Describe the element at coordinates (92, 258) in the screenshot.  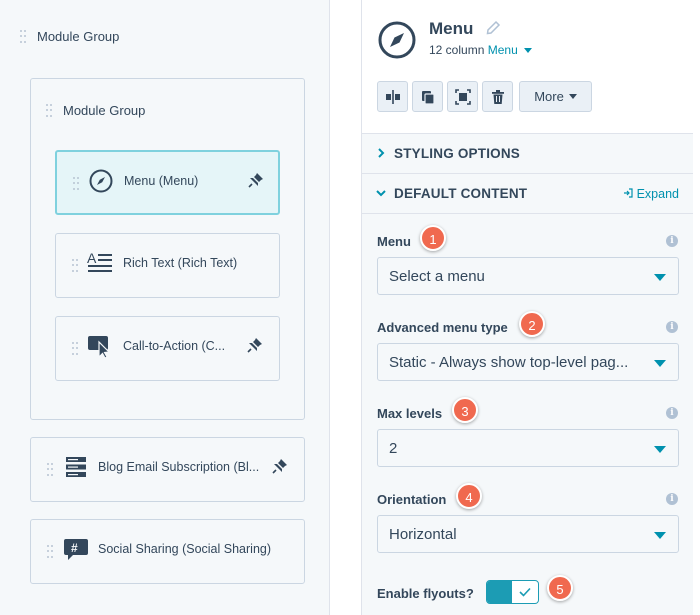
I see `svg-text: A` at that location.